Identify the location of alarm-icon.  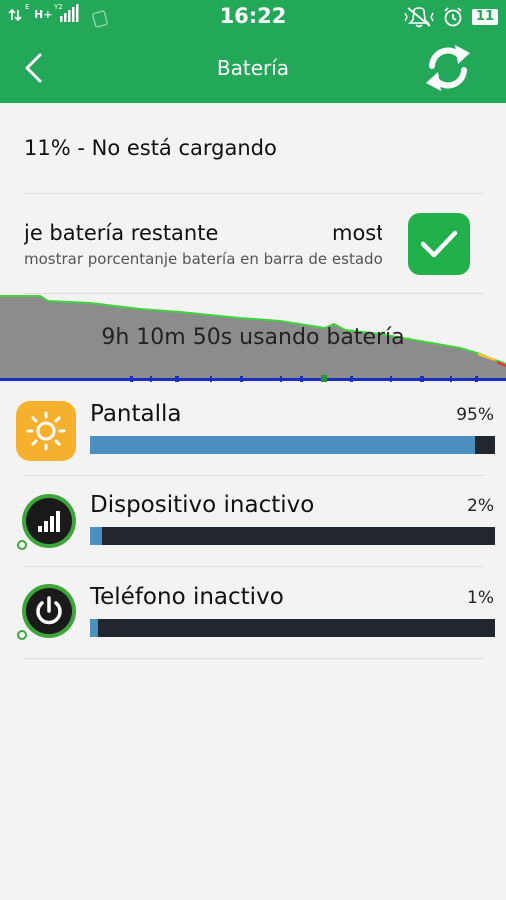
(453, 17).